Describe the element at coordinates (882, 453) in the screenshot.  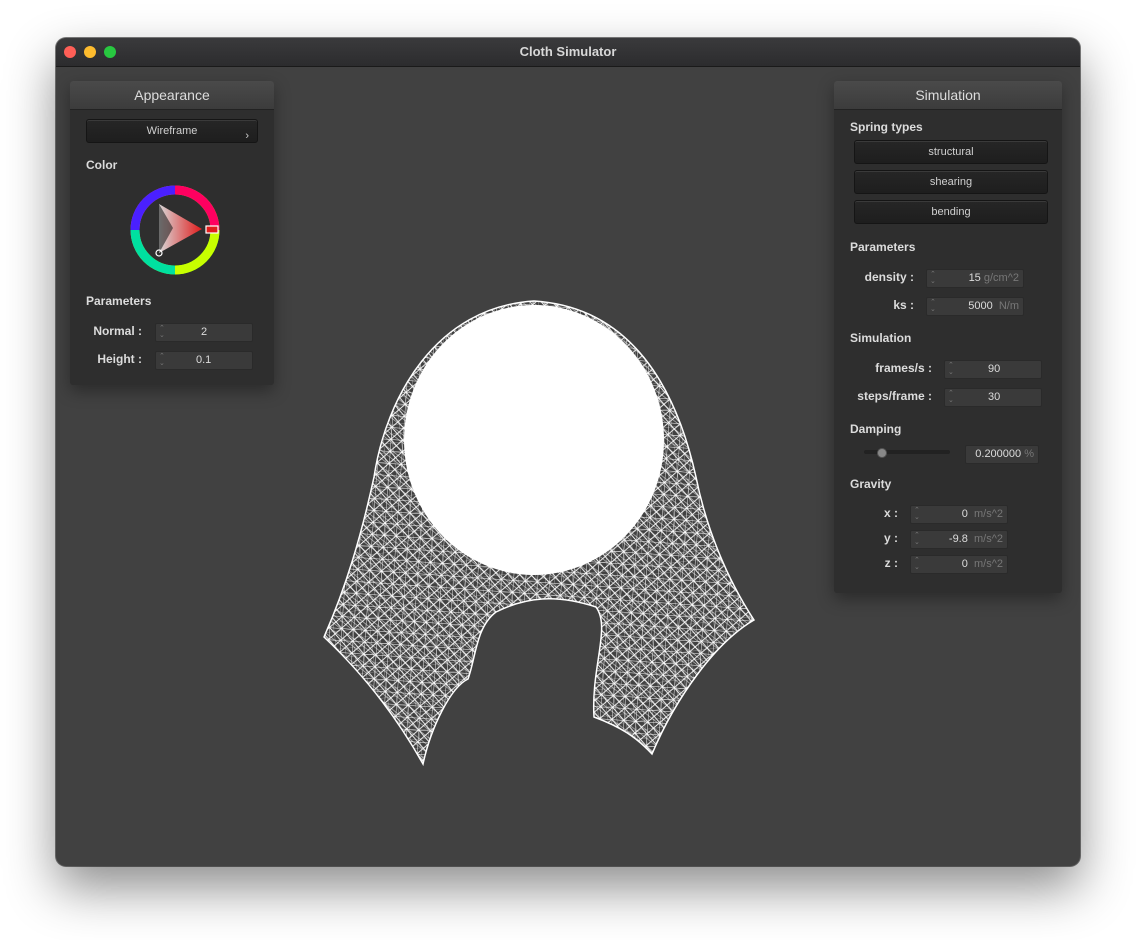
I see `damping-slider-thumb` at that location.